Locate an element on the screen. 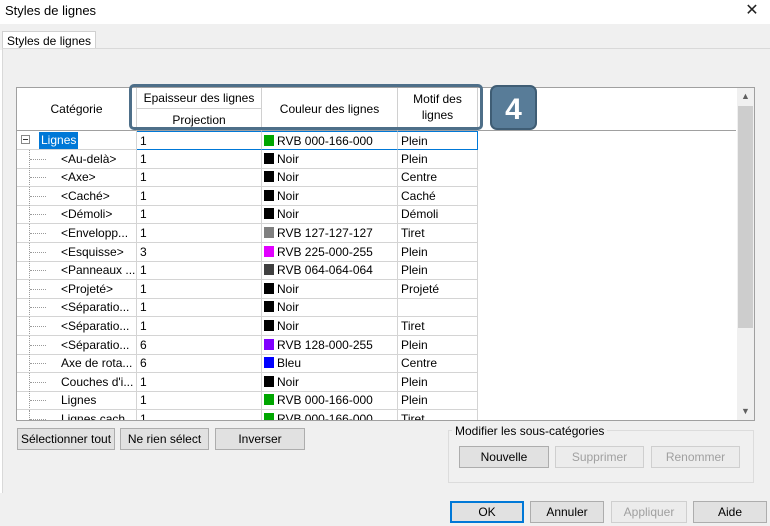  table-row: <Panneaux ... 1 RVB 064-064-064 Plein is located at coordinates (247, 271).